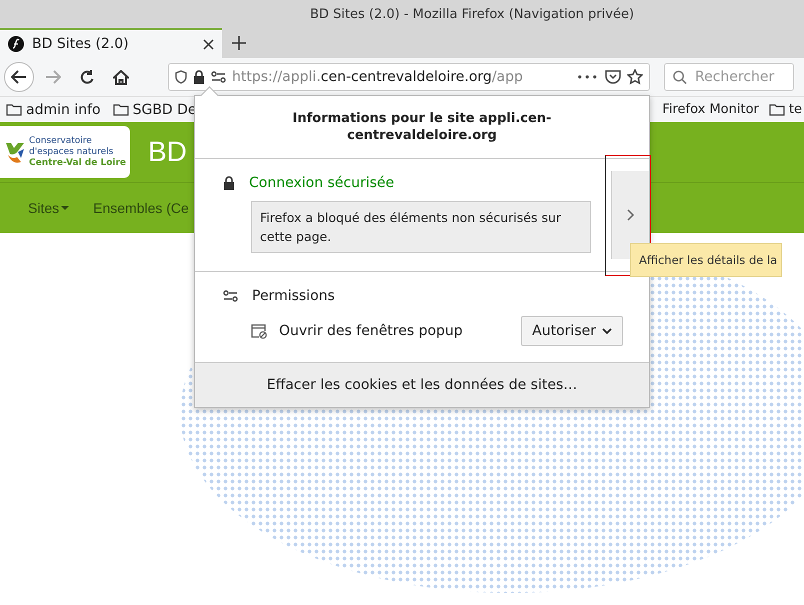 Image resolution: width=804 pixels, height=605 pixels. Describe the element at coordinates (259, 331) in the screenshot. I see `blocked-window-icon` at that location.